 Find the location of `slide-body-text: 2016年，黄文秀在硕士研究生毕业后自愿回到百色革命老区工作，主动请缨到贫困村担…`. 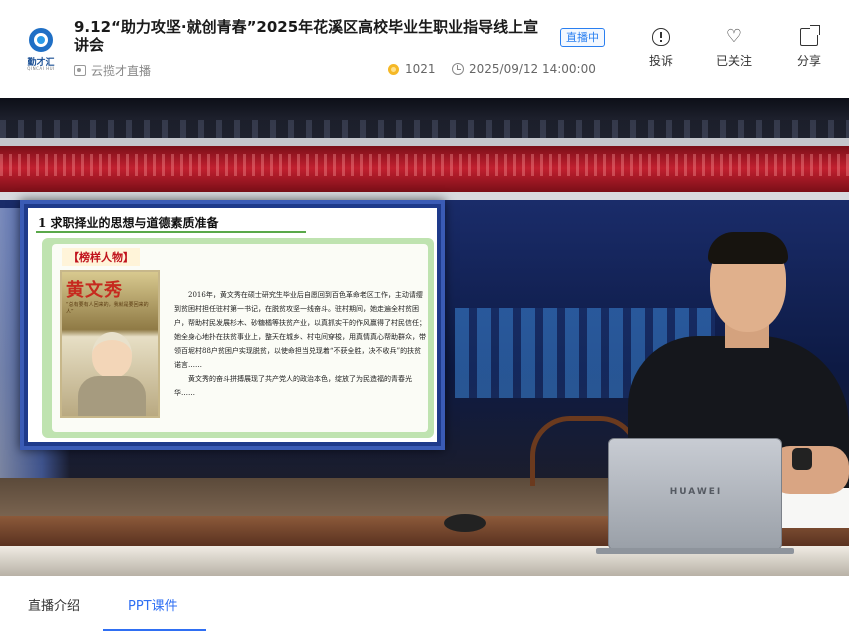

slide-body-text: 2016年，黄文秀在硕士研究生毕业后自愿回到百色革命老区工作，主动请缨到贫困村担… is located at coordinates (301, 344).